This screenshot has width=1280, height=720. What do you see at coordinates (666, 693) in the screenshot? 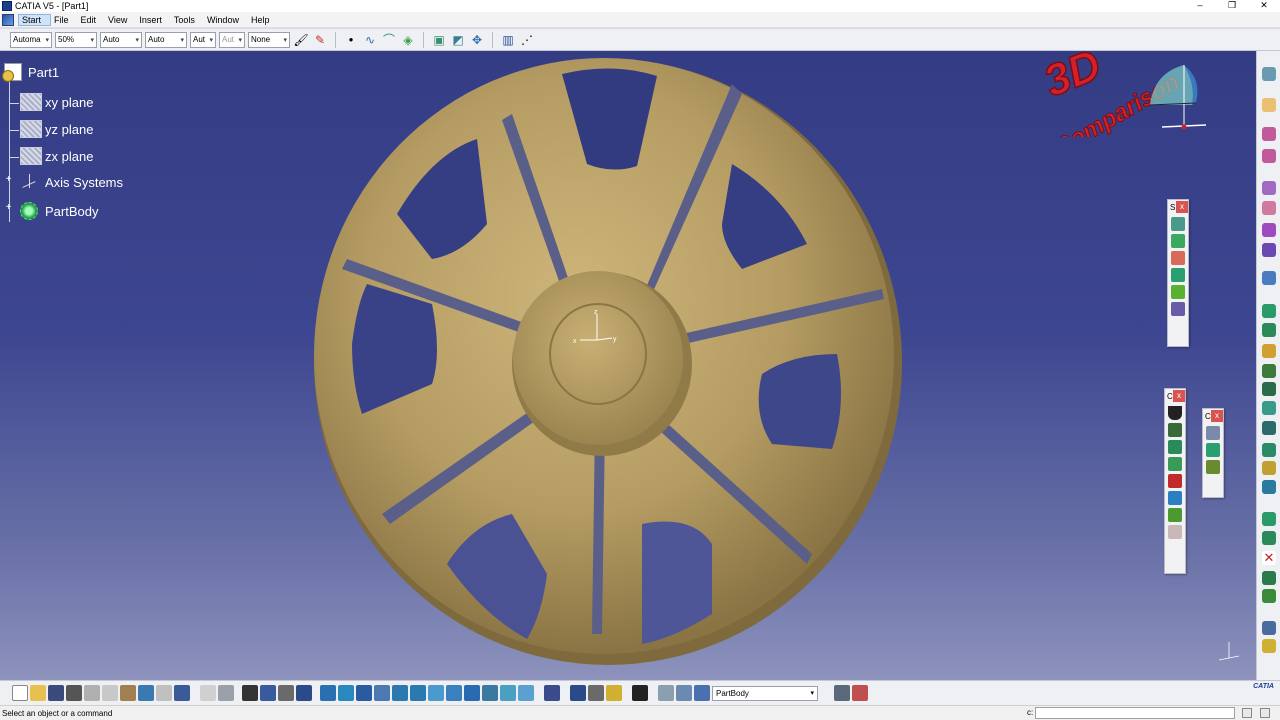
I see `refresh-icon` at bounding box center [666, 693].